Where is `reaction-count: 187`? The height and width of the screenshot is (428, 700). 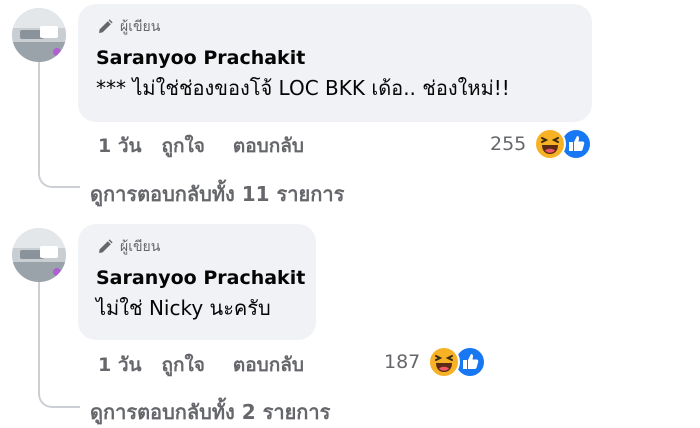
reaction-count: 187 is located at coordinates (402, 362).